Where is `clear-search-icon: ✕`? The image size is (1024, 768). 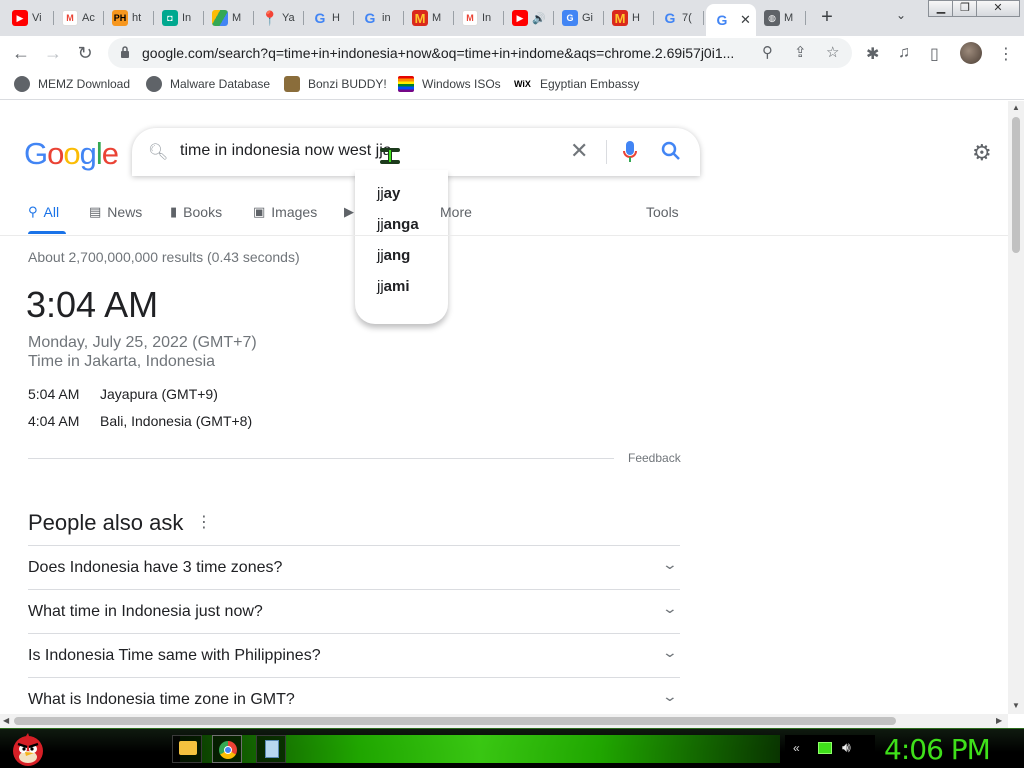
clear-search-icon: ✕ is located at coordinates (579, 151).